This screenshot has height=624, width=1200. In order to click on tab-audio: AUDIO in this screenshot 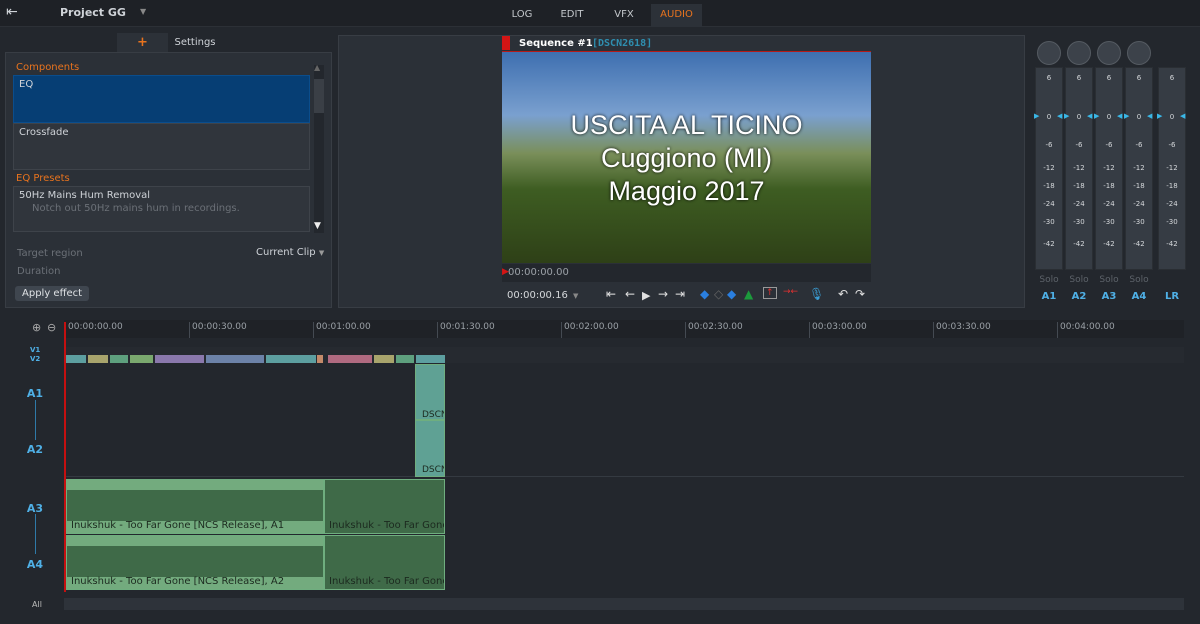, I will do `click(676, 15)`.